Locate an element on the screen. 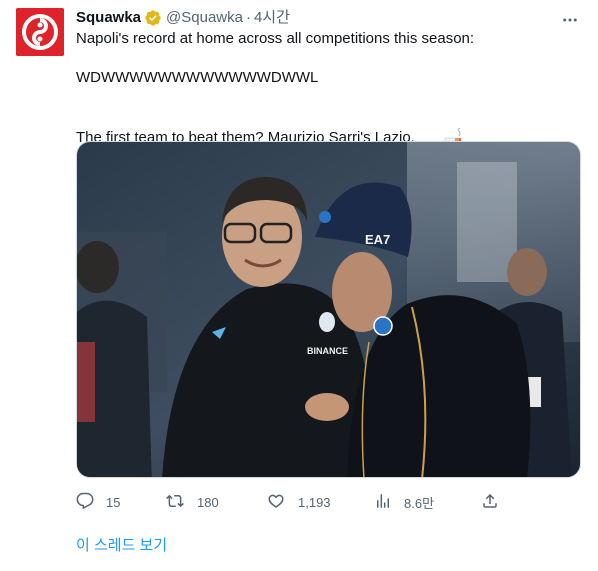 Image resolution: width=598 pixels, height=571 pixels. reply-count: 15 is located at coordinates (113, 502).